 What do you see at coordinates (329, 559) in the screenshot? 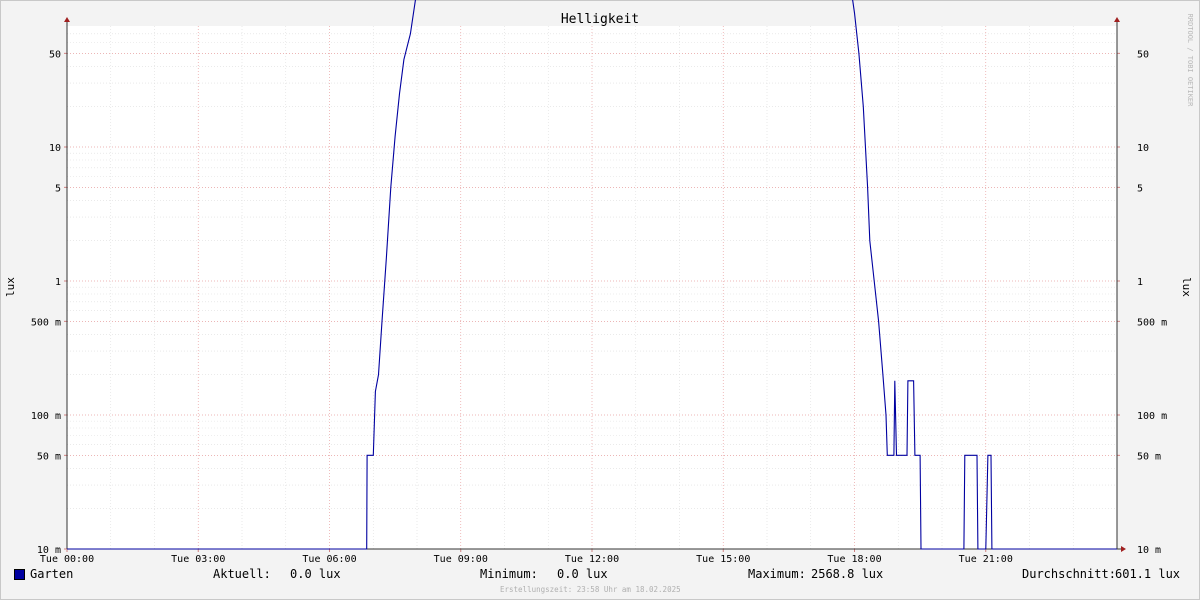
I see `x-tick-label: Tue 06:00` at bounding box center [329, 559].